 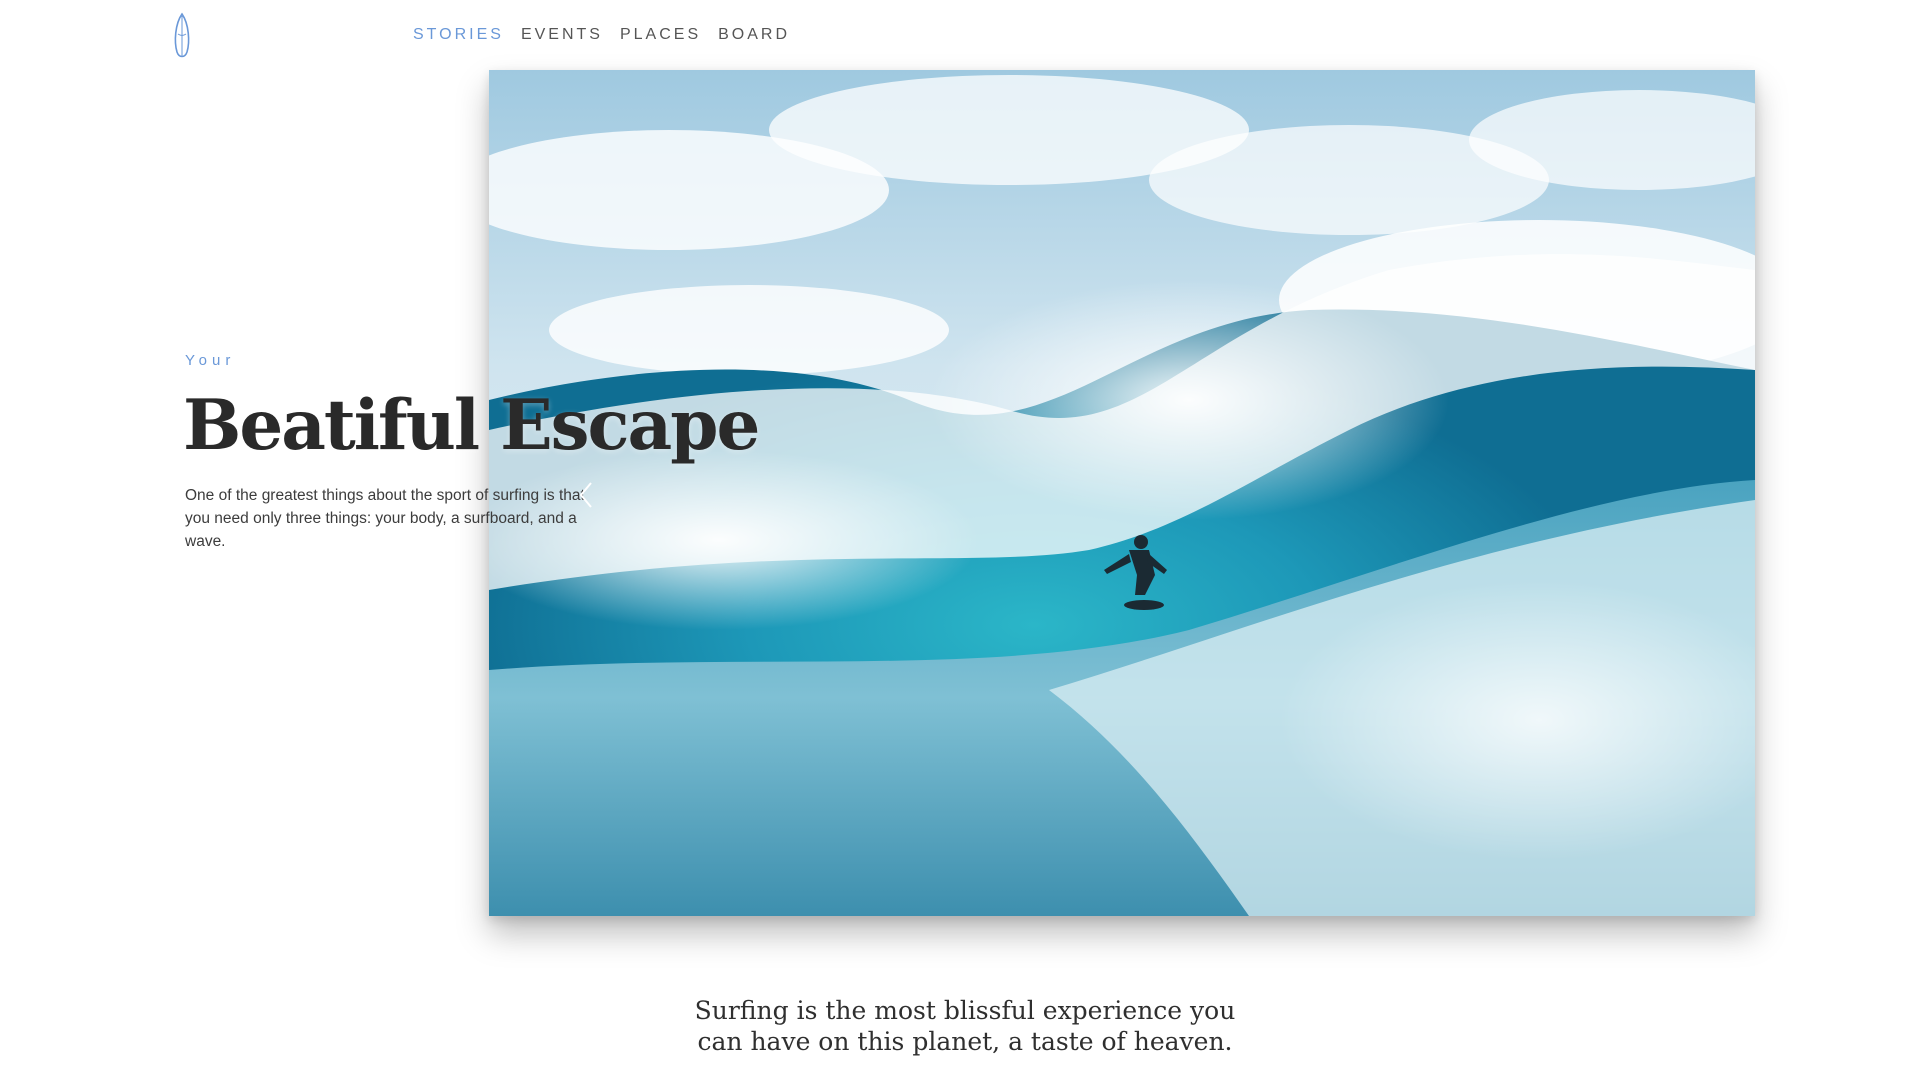 What do you see at coordinates (586, 495) in the screenshot?
I see `chevron-left-icon` at bounding box center [586, 495].